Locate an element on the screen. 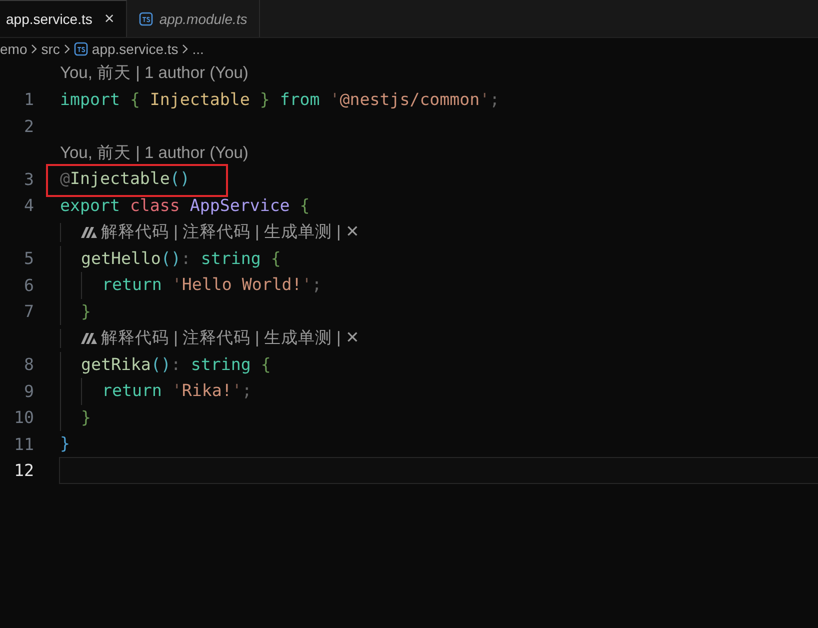 This screenshot has height=628, width=818. line-number: 9 is located at coordinates (29, 391).